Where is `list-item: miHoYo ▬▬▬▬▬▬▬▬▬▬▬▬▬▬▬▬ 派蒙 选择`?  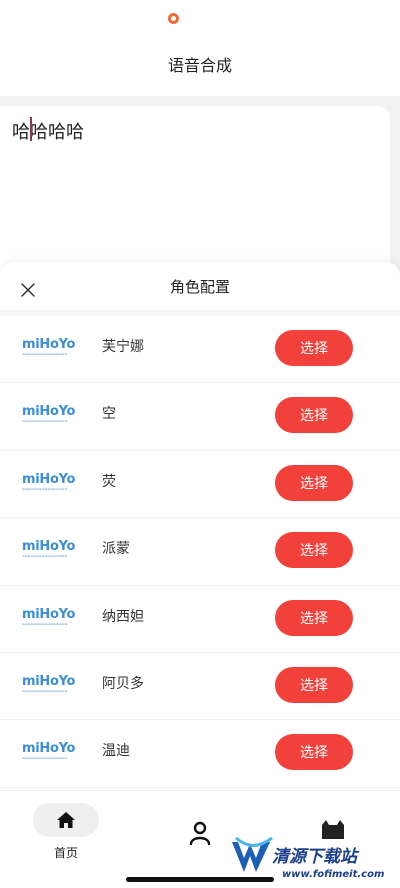
list-item: miHoYo ▬▬▬▬▬▬▬▬▬▬▬▬▬▬▬▬ 派蒙 选择 is located at coordinates (200, 552).